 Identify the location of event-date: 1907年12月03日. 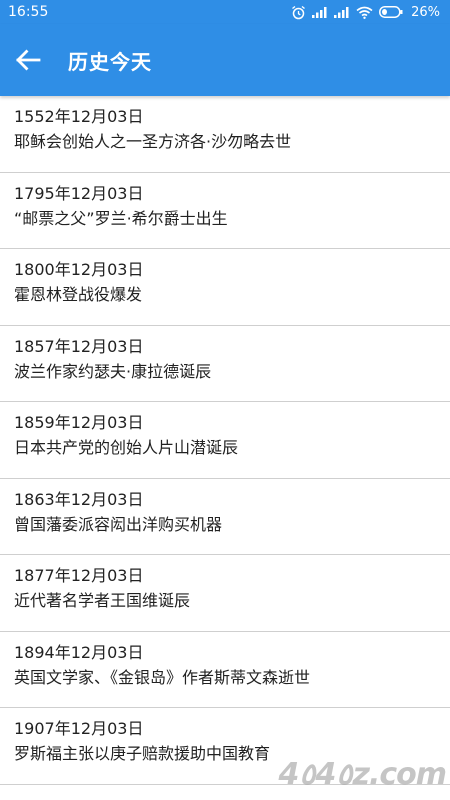
(79, 728).